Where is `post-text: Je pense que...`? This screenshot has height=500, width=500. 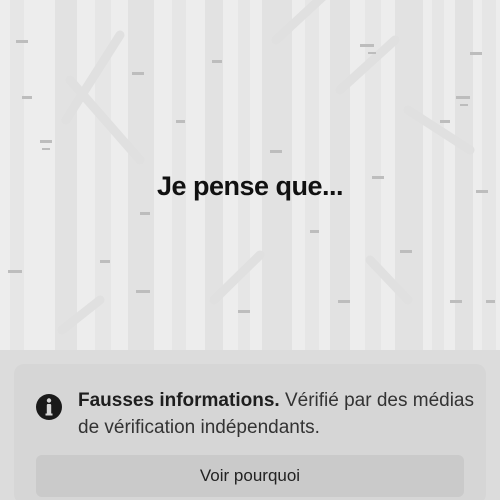 post-text: Je pense que... is located at coordinates (250, 186).